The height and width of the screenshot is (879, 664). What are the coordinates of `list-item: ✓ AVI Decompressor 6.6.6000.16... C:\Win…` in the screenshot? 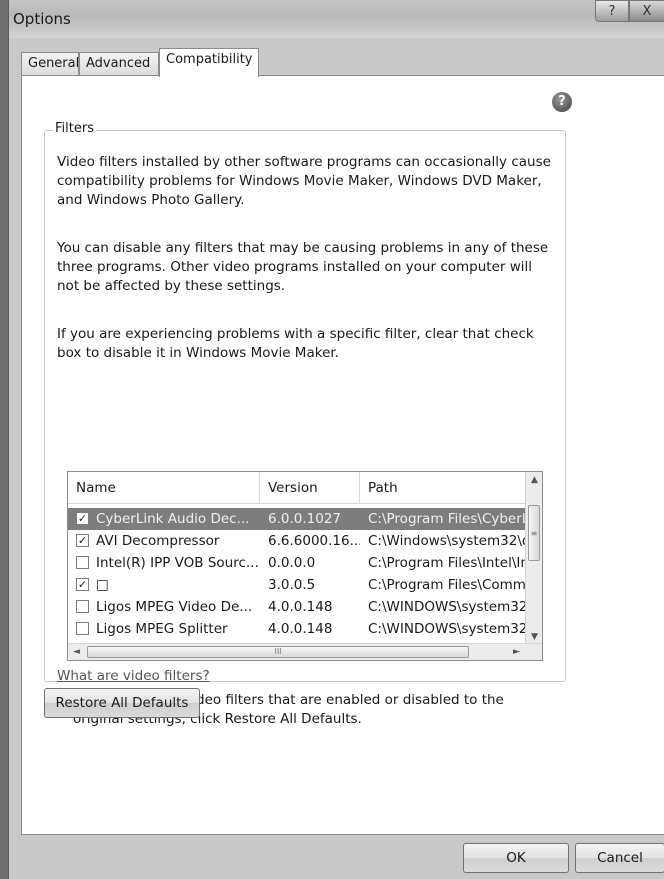 It's located at (297, 541).